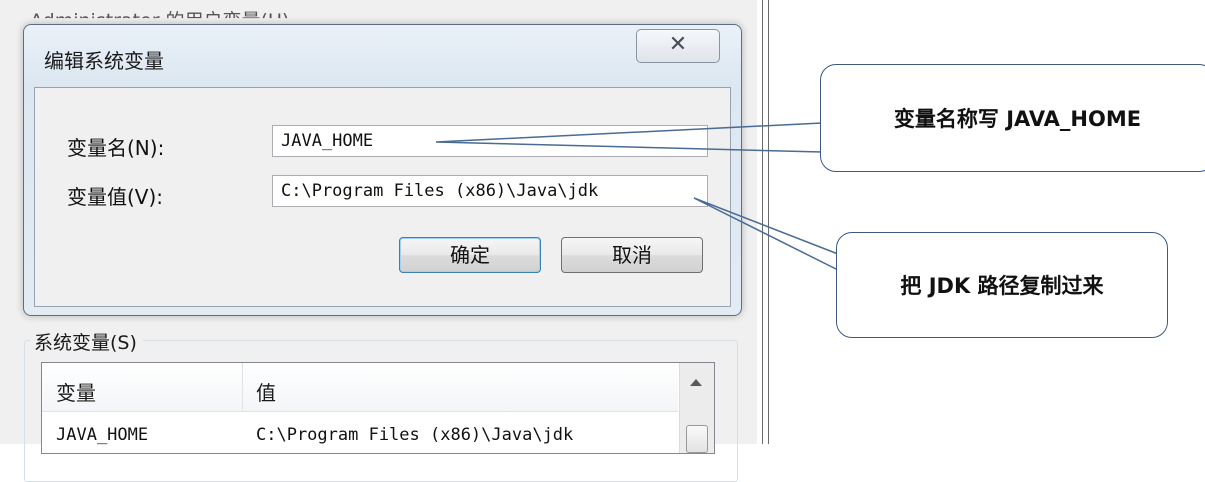 This screenshot has width=1205, height=482. I want to click on dialog-title: 编辑系统变量, so click(104, 61).